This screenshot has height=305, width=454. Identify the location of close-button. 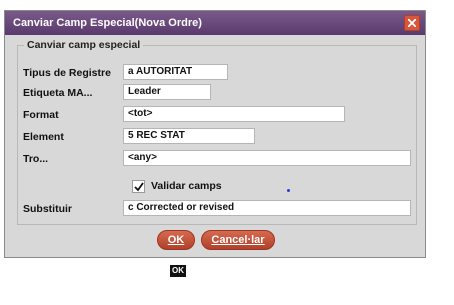
(412, 23).